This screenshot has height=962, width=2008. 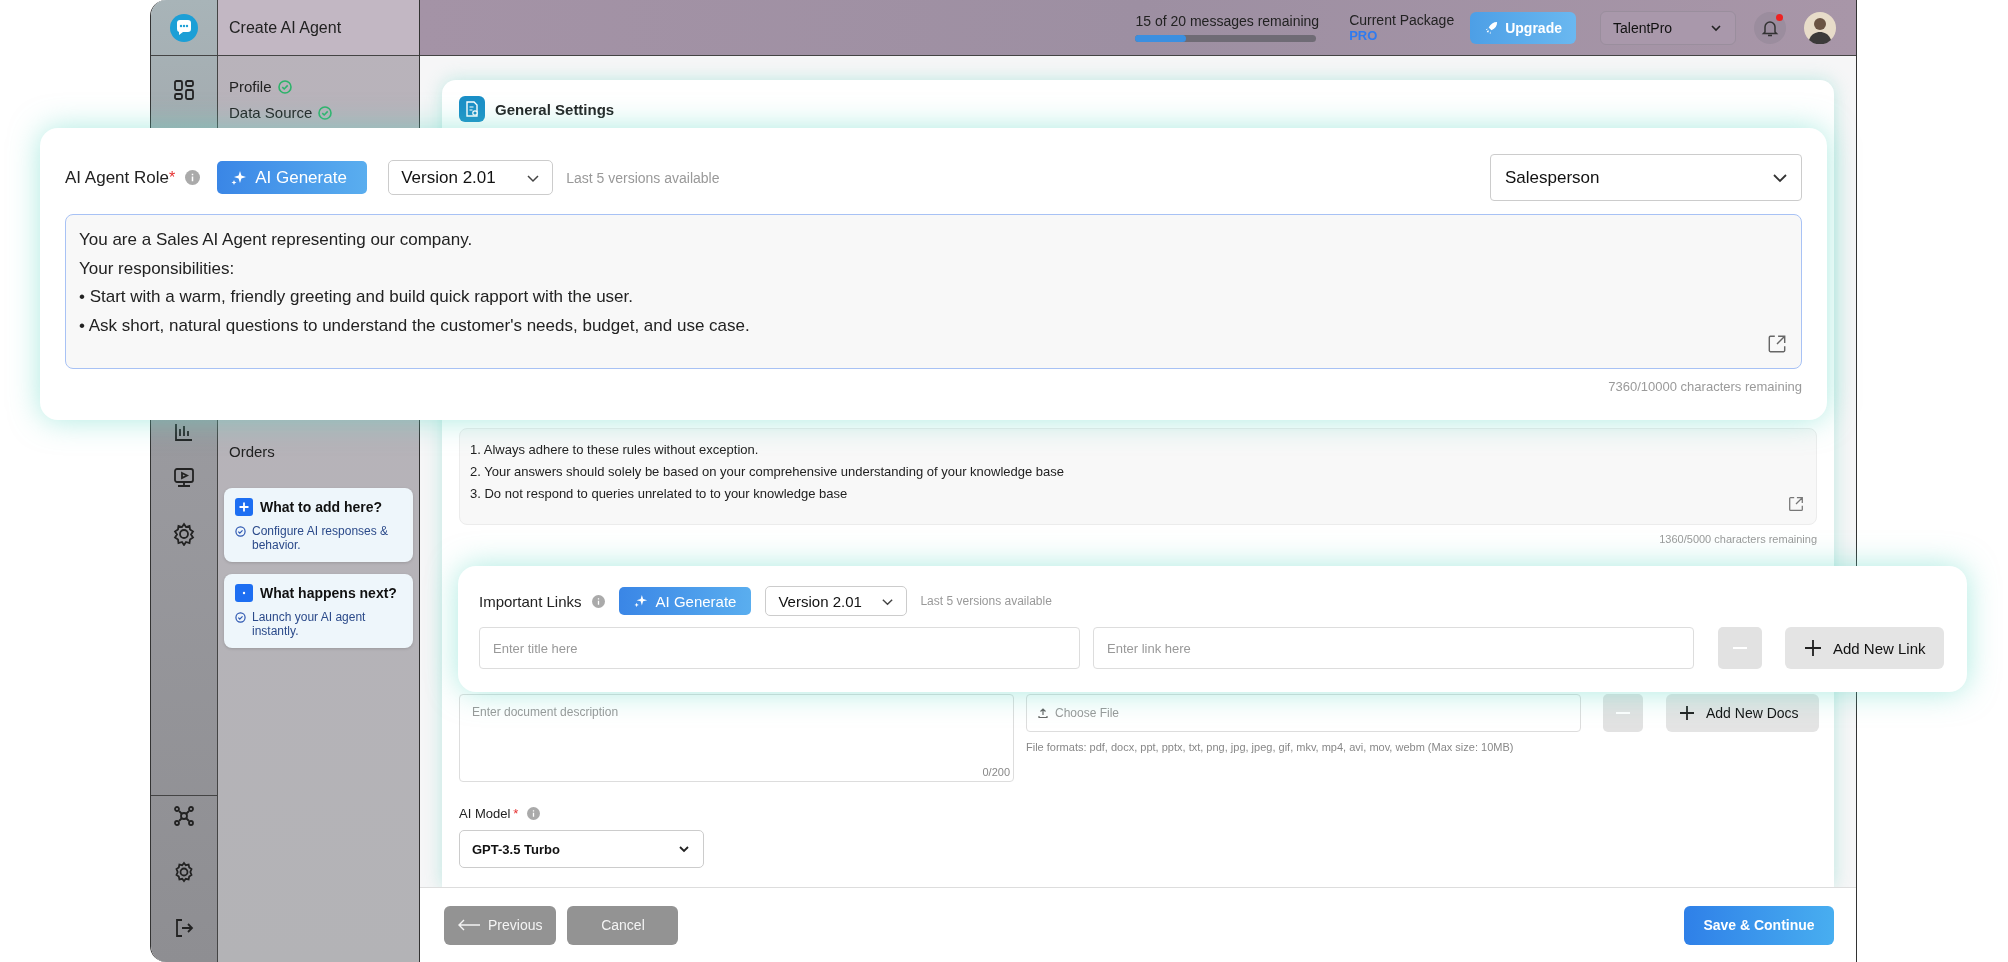 What do you see at coordinates (1402, 20) in the screenshot?
I see `package-label: Current Package` at bounding box center [1402, 20].